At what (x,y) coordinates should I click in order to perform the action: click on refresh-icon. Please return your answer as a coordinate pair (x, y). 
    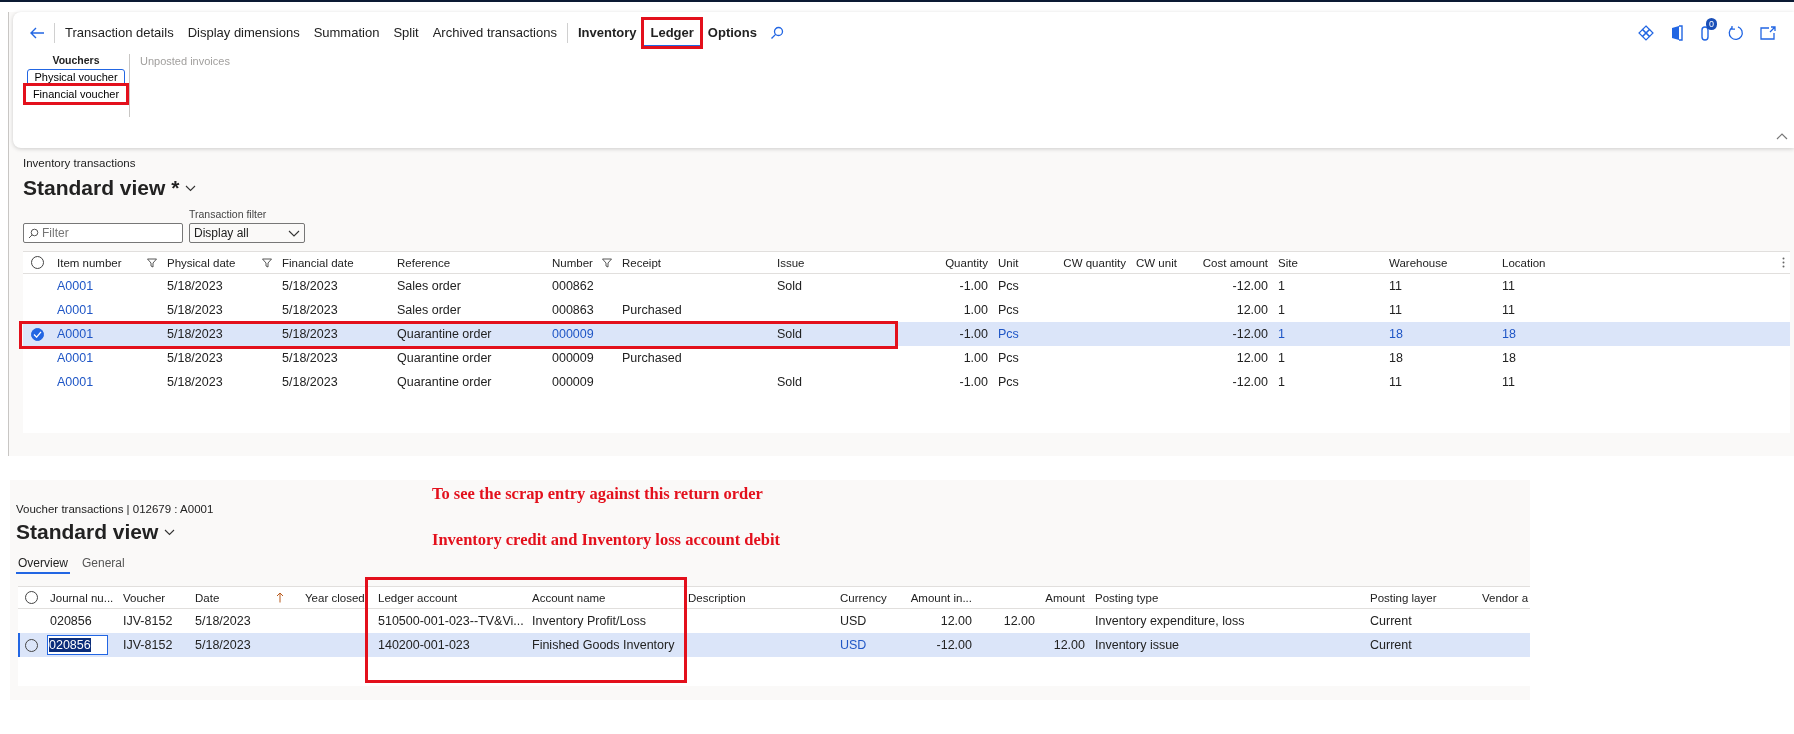
    Looking at the image, I should click on (1736, 33).